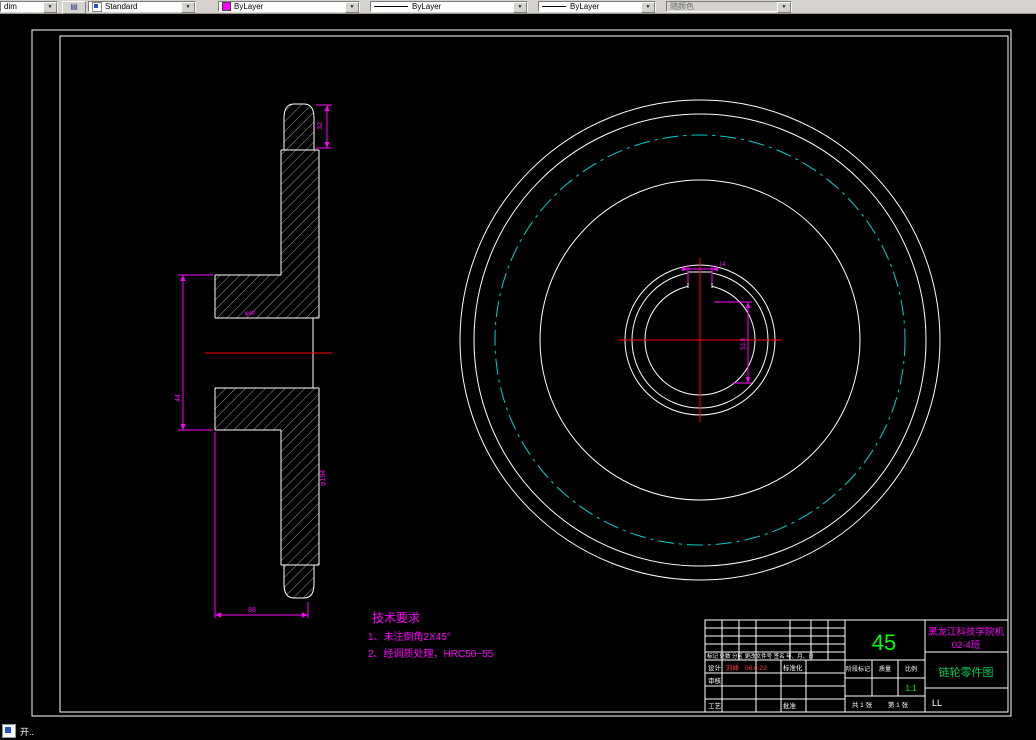  What do you see at coordinates (142, 7) in the screenshot?
I see `text-style-combo: Standard ▼` at bounding box center [142, 7].